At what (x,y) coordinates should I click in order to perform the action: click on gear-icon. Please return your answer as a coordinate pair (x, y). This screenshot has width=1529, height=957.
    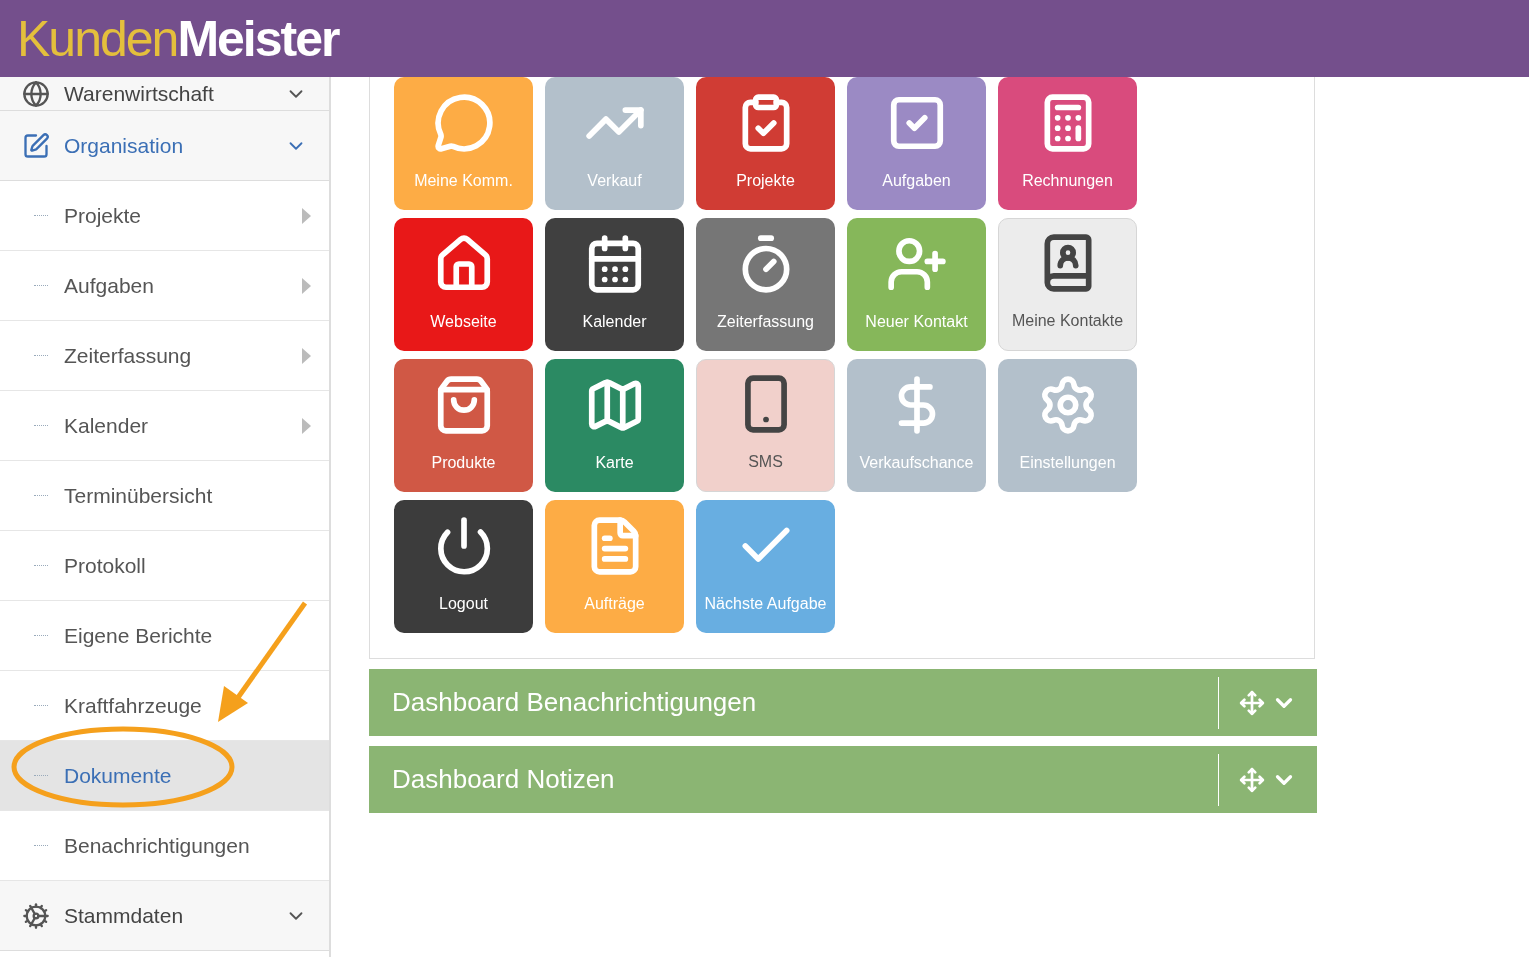
    Looking at the image, I should click on (36, 915).